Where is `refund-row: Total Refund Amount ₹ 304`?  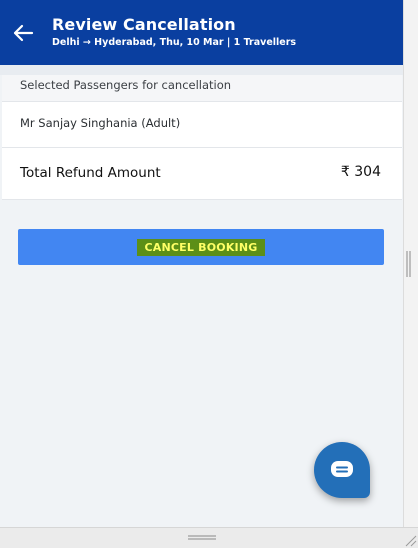
refund-row: Total Refund Amount ₹ 304 is located at coordinates (202, 174).